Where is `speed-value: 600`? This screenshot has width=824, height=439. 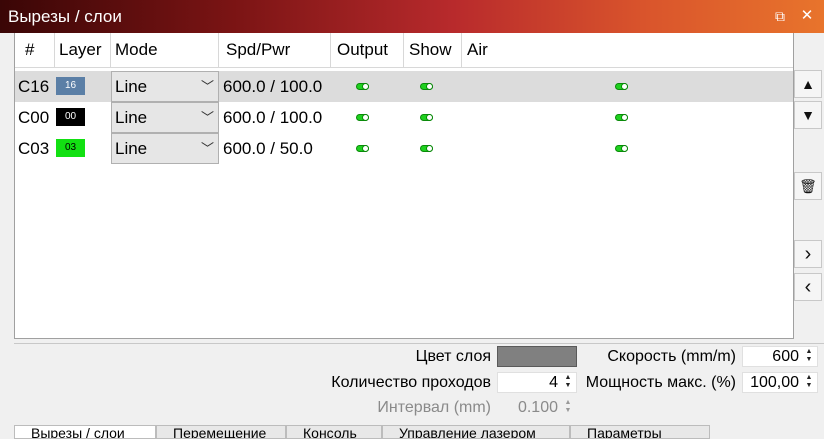
speed-value: 600 is located at coordinates (785, 356).